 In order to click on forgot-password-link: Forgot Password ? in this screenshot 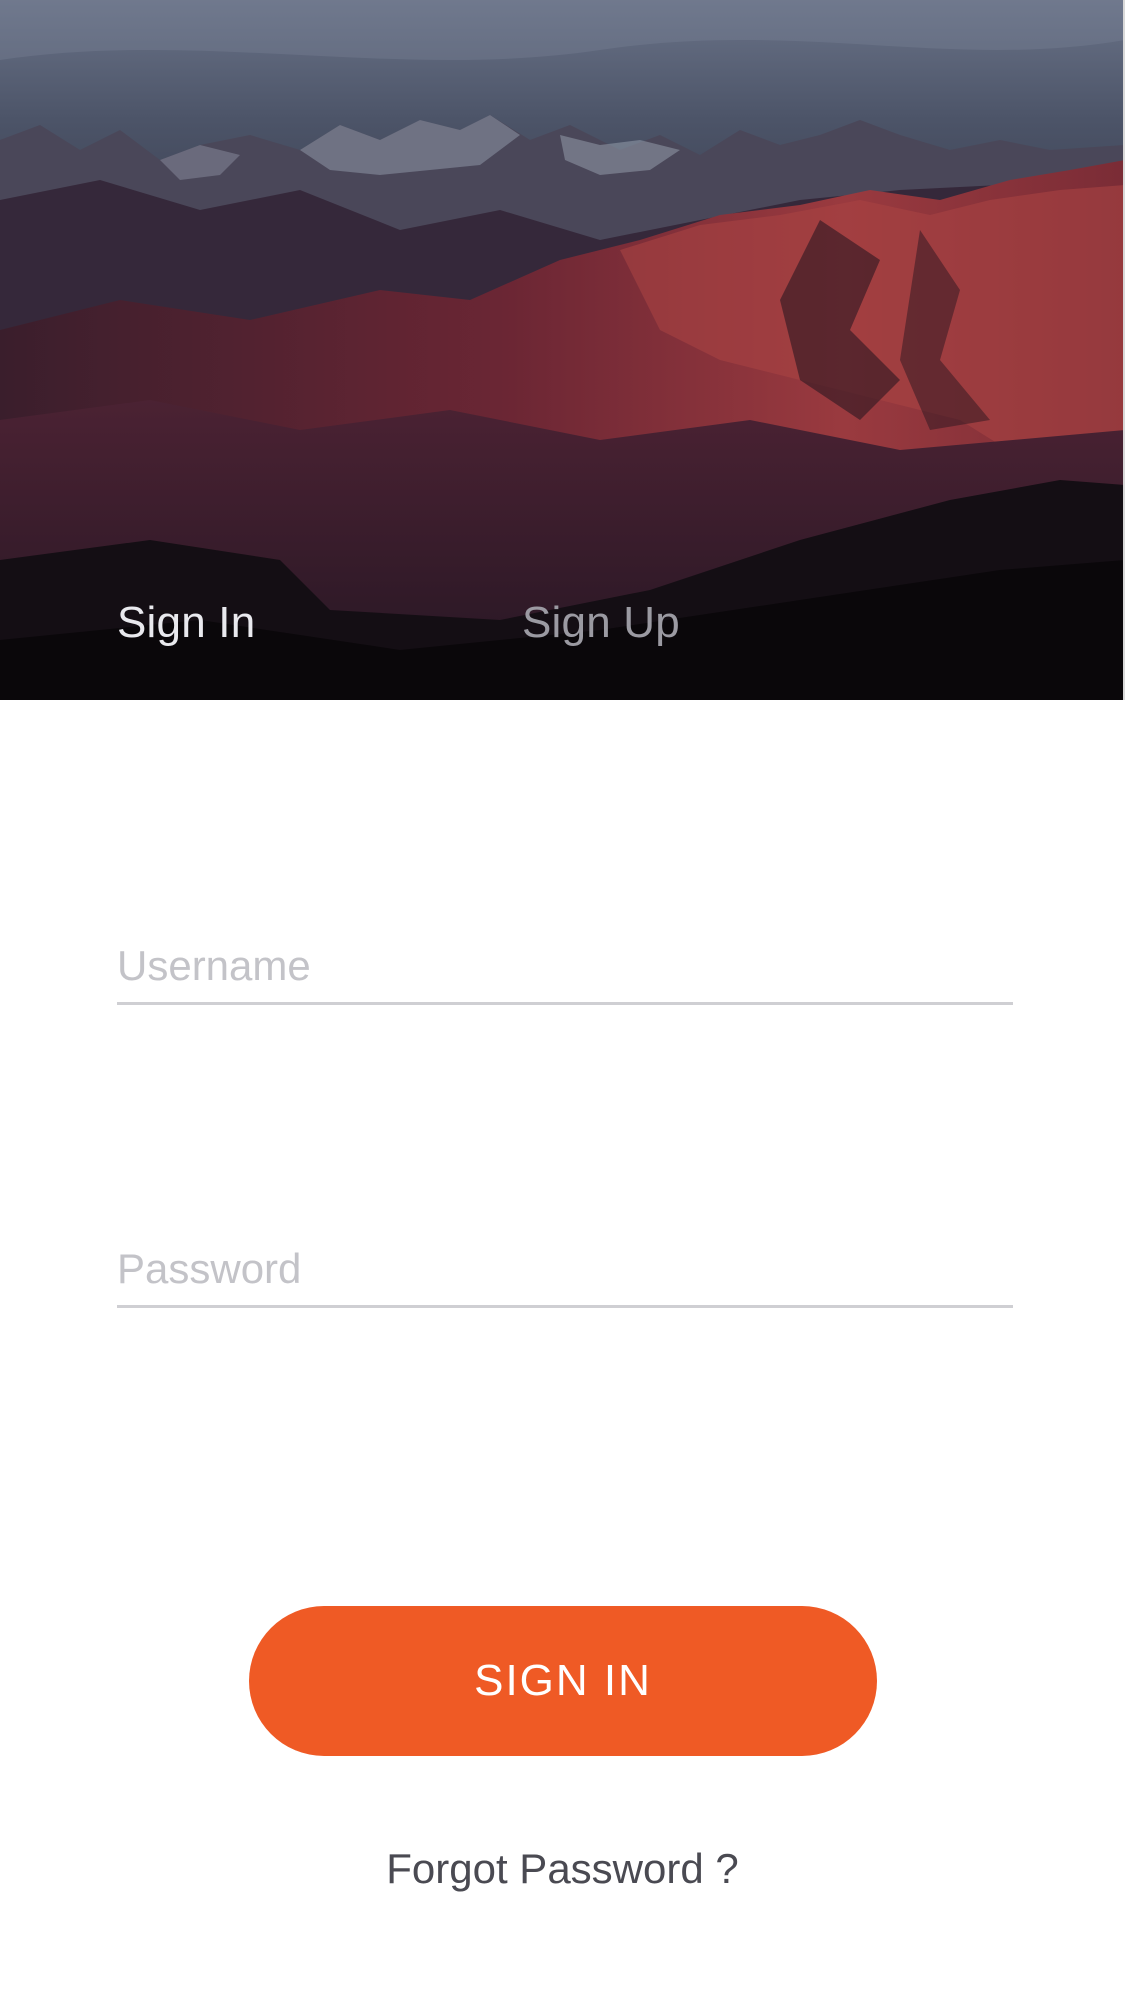, I will do `click(562, 1869)`.